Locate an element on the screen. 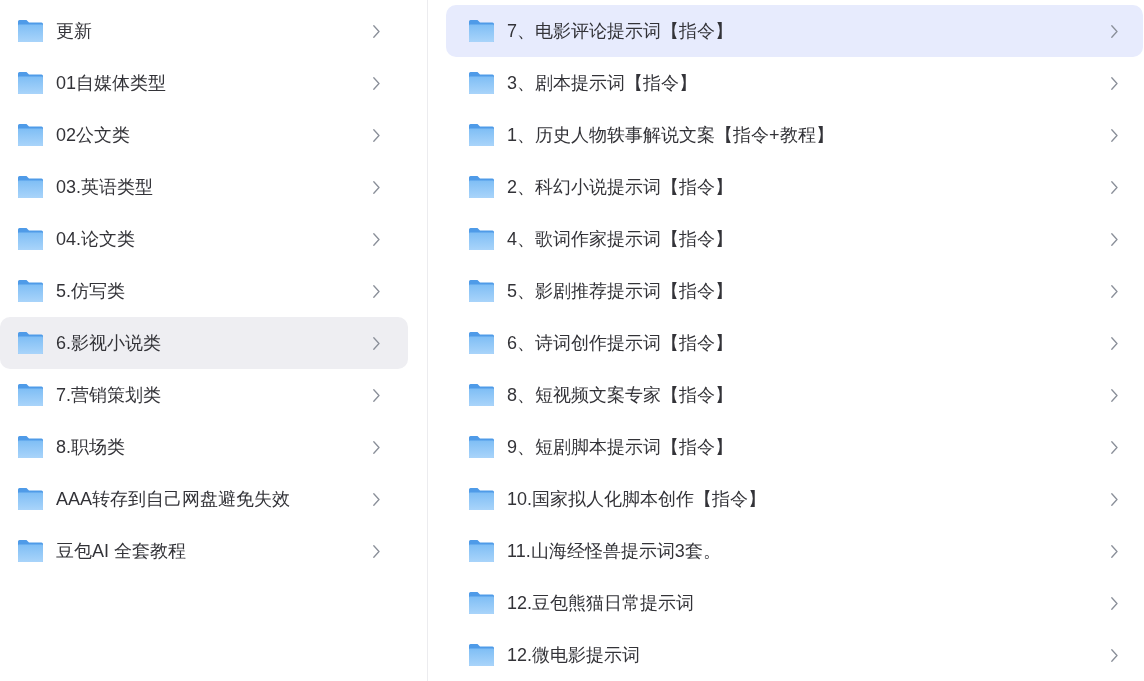  folder-name: 2、科幻小说提示词【指令】 is located at coordinates (620, 187).